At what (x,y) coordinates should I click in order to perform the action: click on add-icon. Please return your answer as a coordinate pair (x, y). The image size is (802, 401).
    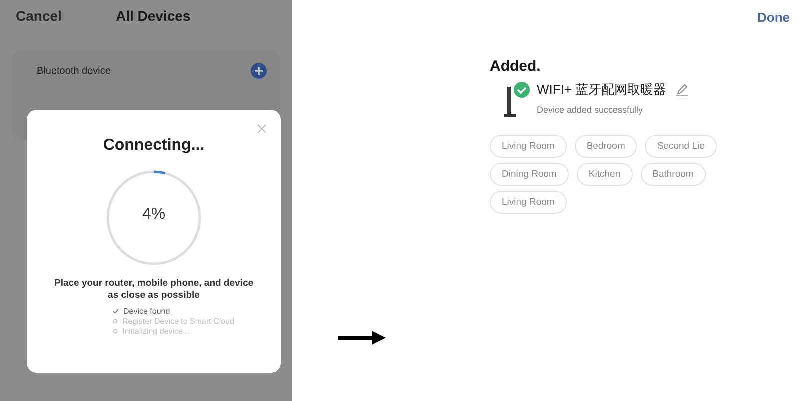
    Looking at the image, I should click on (259, 71).